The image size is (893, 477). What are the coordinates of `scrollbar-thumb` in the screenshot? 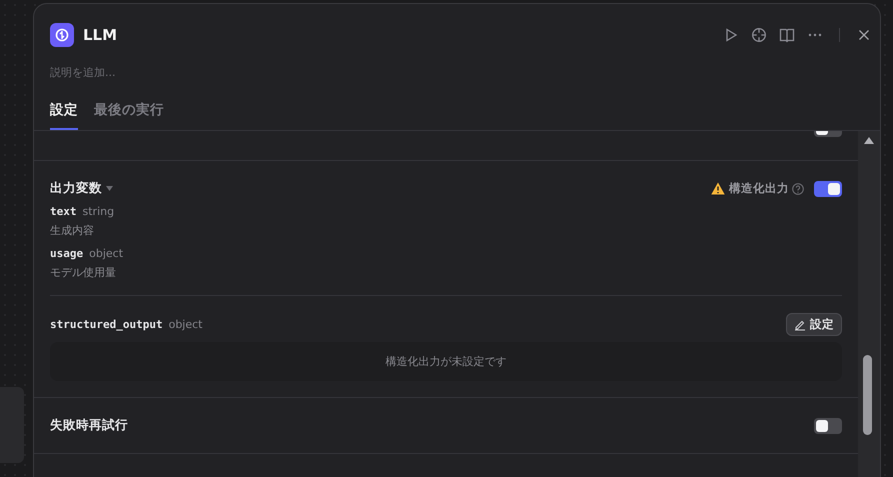 It's located at (867, 395).